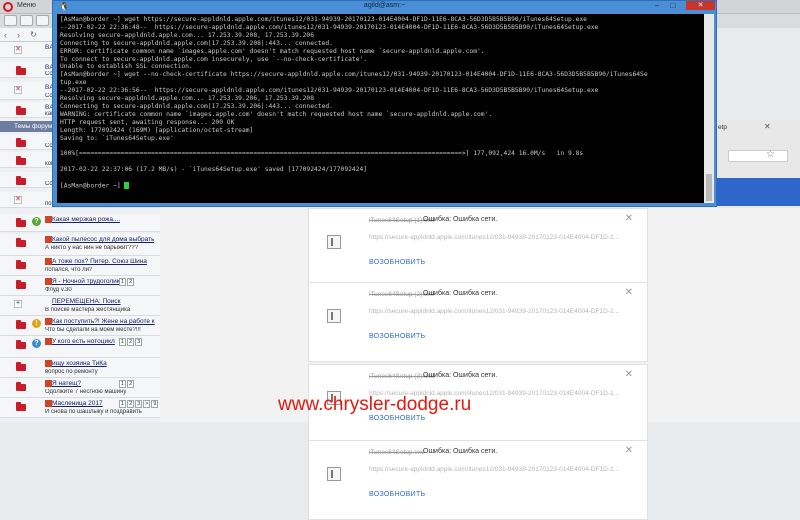 The image size is (800, 520). What do you see at coordinates (66, 383) in the screenshot?
I see `topic-title-link: Я натещ?` at bounding box center [66, 383].